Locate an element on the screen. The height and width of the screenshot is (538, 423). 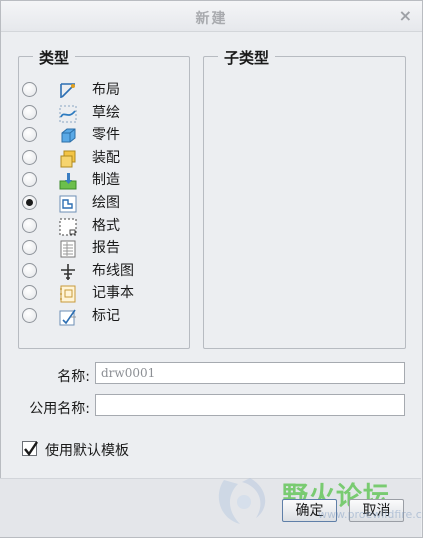
checkmark-icon is located at coordinates (31, 449).